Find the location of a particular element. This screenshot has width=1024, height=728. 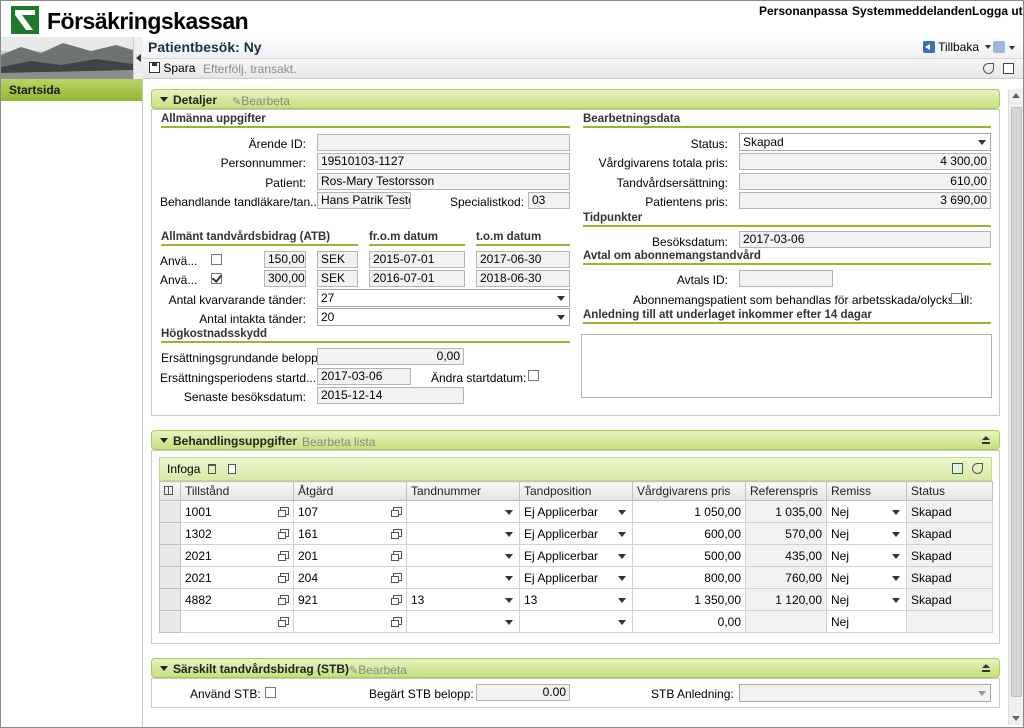

cell-tillstand is located at coordinates (237, 621).